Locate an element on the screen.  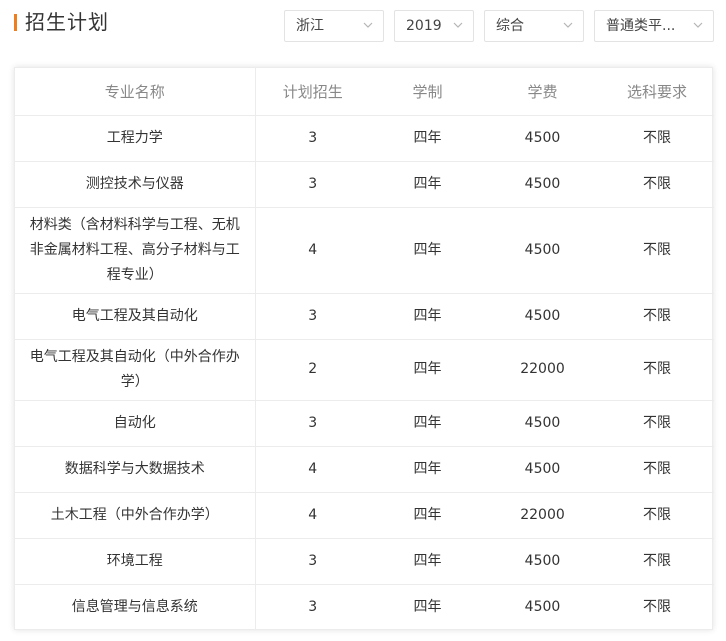
province-select: 浙江 is located at coordinates (334, 26).